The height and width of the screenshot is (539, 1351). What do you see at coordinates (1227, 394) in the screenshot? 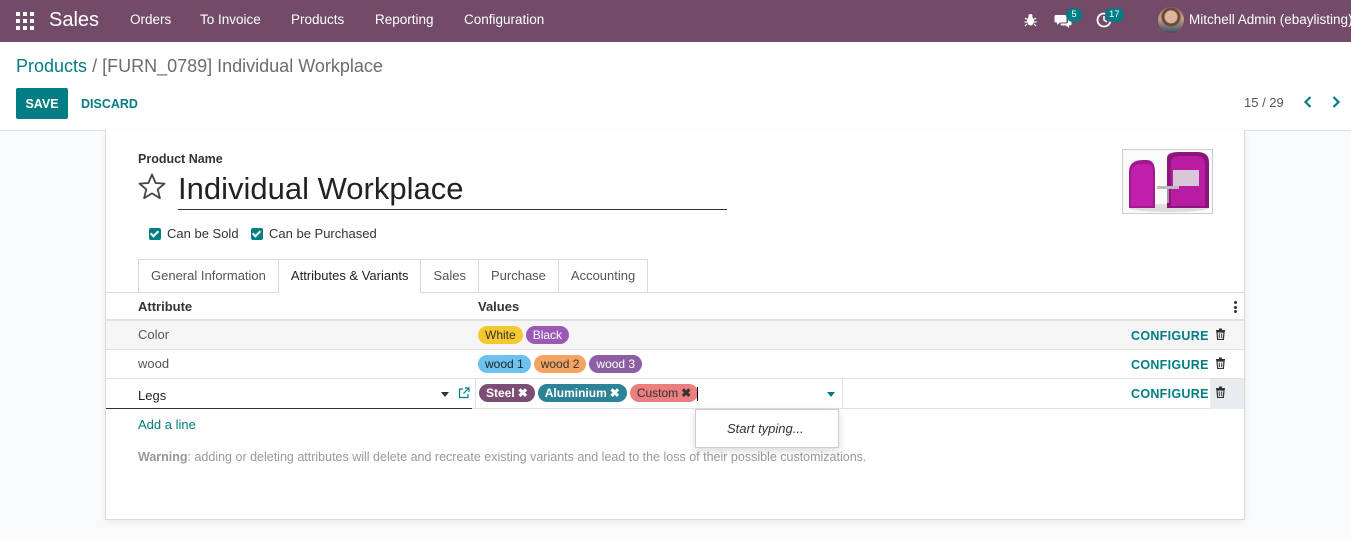
I see `delete-row-cell` at bounding box center [1227, 394].